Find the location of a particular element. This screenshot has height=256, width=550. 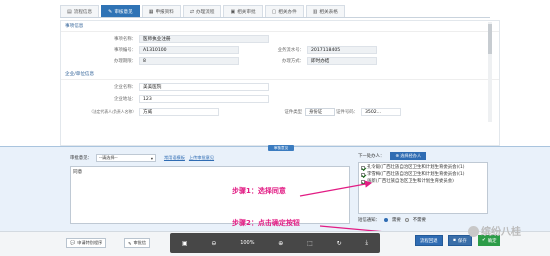

chat-icon: 💬 is located at coordinates (73, 242).